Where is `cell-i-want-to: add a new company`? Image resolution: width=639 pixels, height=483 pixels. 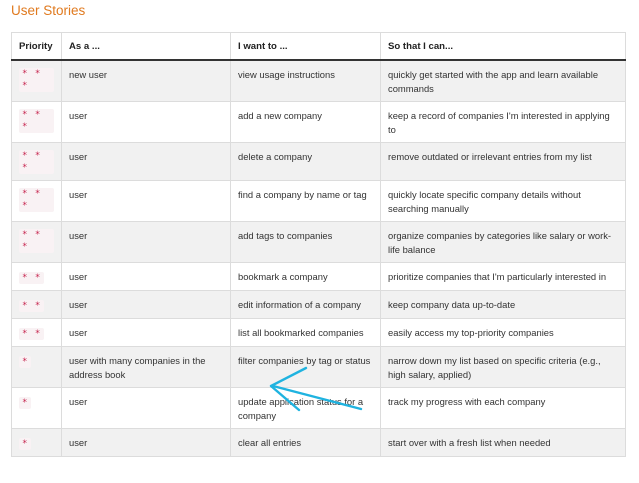 cell-i-want-to: add a new company is located at coordinates (305, 122).